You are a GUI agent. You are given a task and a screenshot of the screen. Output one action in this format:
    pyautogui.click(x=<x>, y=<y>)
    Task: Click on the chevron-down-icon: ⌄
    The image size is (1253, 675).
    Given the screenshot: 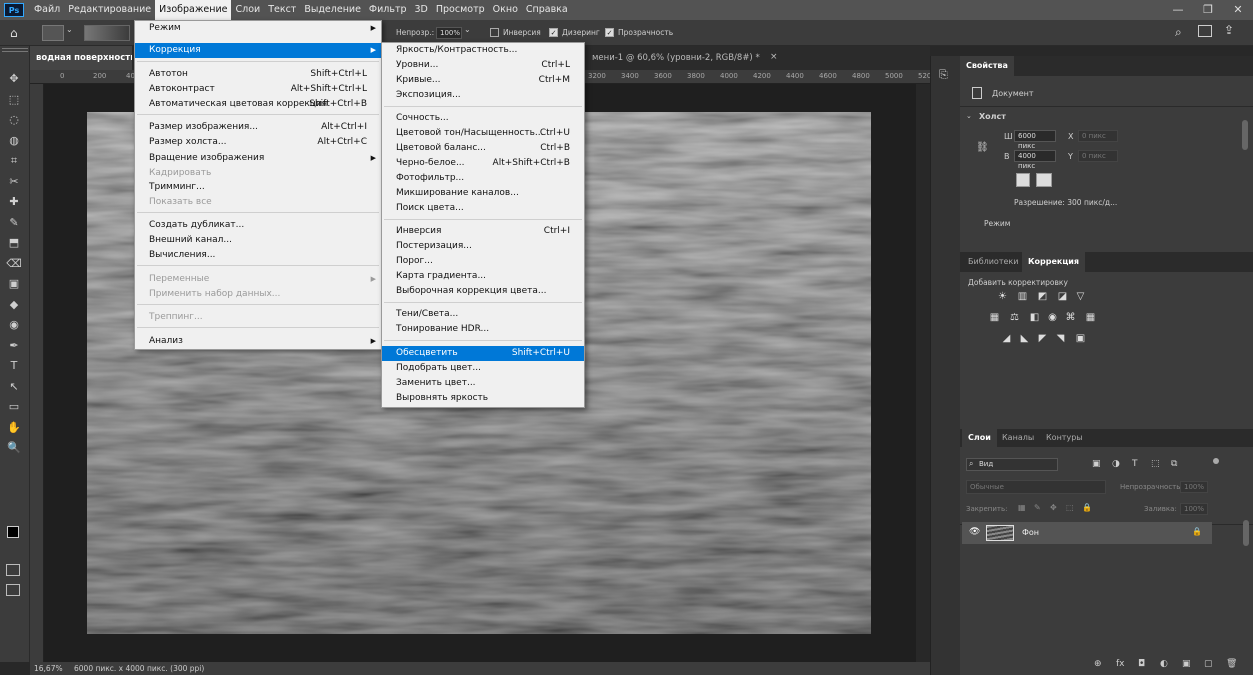 What is the action you would take?
    pyautogui.click(x=69, y=29)
    